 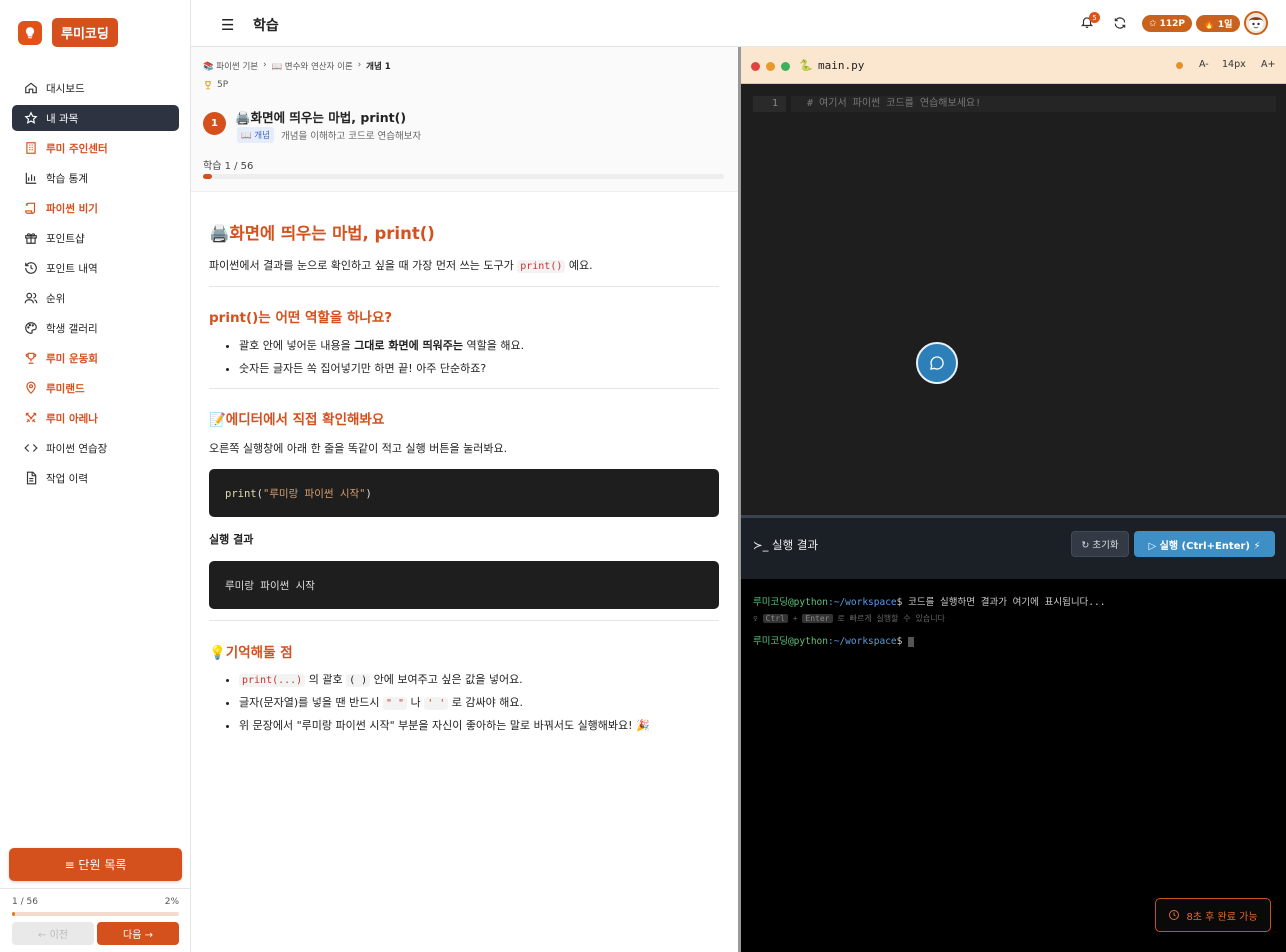 I want to click on menu-icon: ☰, so click(x=227, y=25).